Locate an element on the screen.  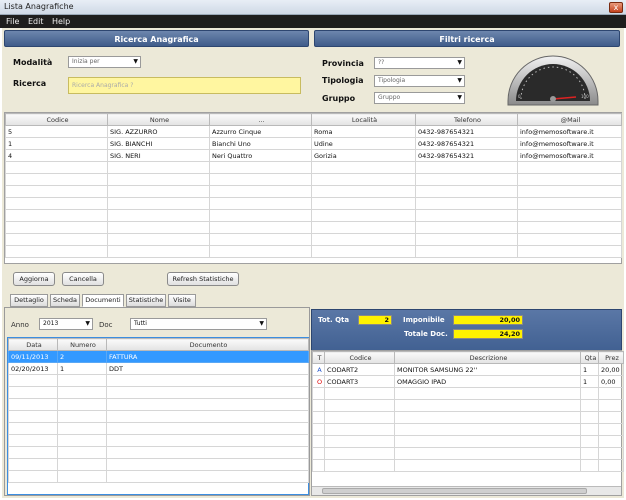
menu-help: Help is located at coordinates (61, 21).